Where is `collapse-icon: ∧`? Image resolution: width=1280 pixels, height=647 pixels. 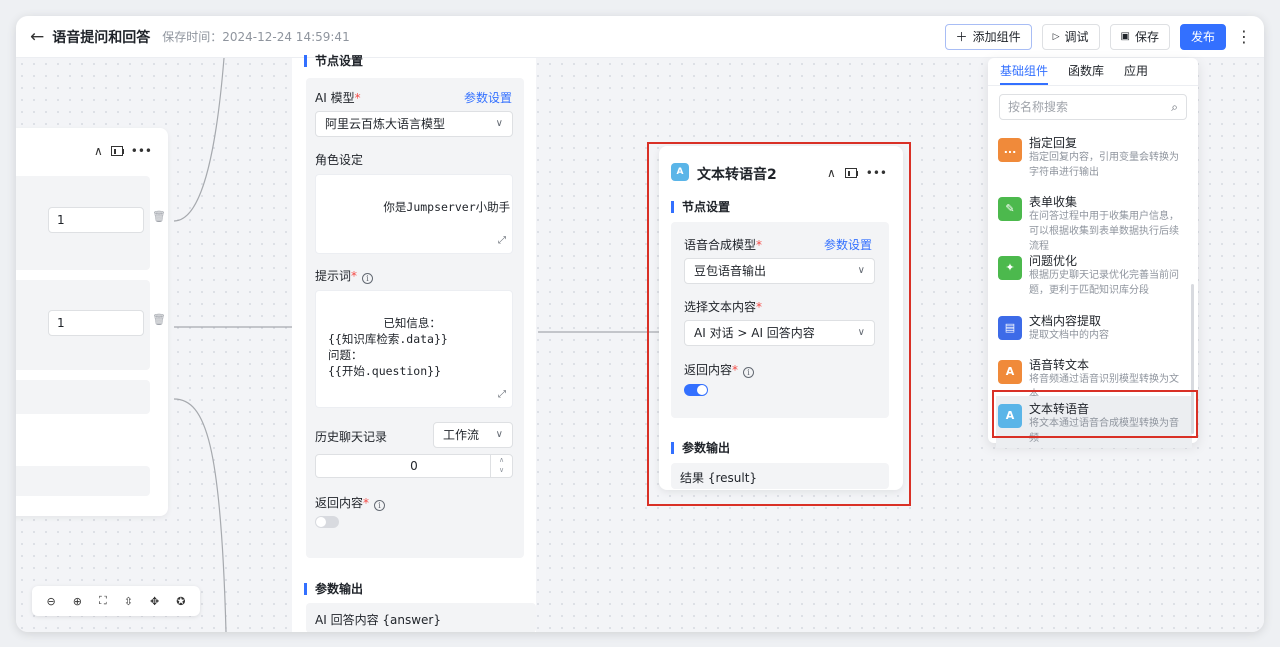 collapse-icon: ∧ is located at coordinates (98, 151).